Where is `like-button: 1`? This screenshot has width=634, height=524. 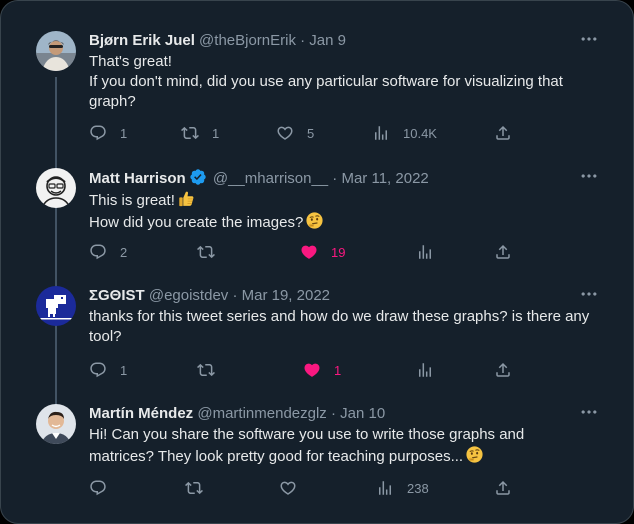
like-button: 1 is located at coordinates (322, 370).